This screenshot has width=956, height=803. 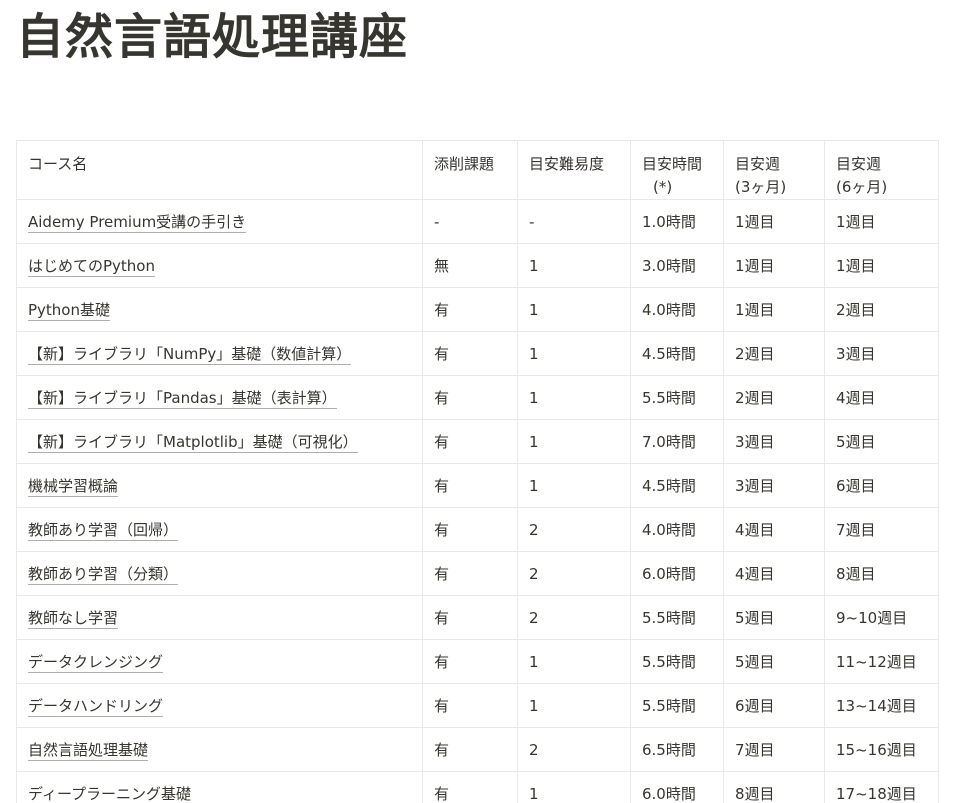 I want to click on table-row: 【新】ライブラリ「Pandas」基礎（表計算） 有 1 5.5時間 2週目 4週目, so click(x=477, y=397).